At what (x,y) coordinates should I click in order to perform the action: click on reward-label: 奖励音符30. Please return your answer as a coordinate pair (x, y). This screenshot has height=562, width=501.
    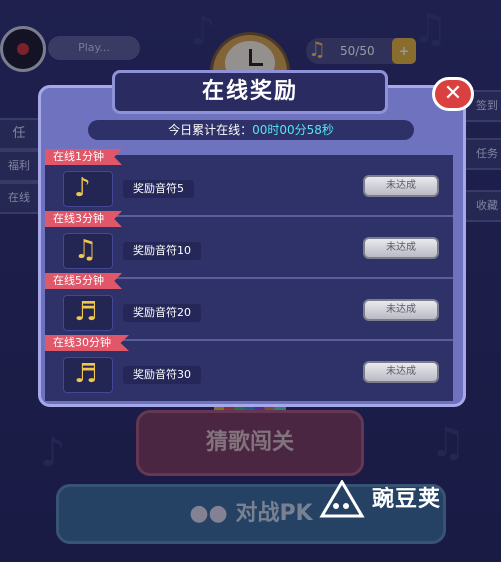
    Looking at the image, I should click on (162, 375).